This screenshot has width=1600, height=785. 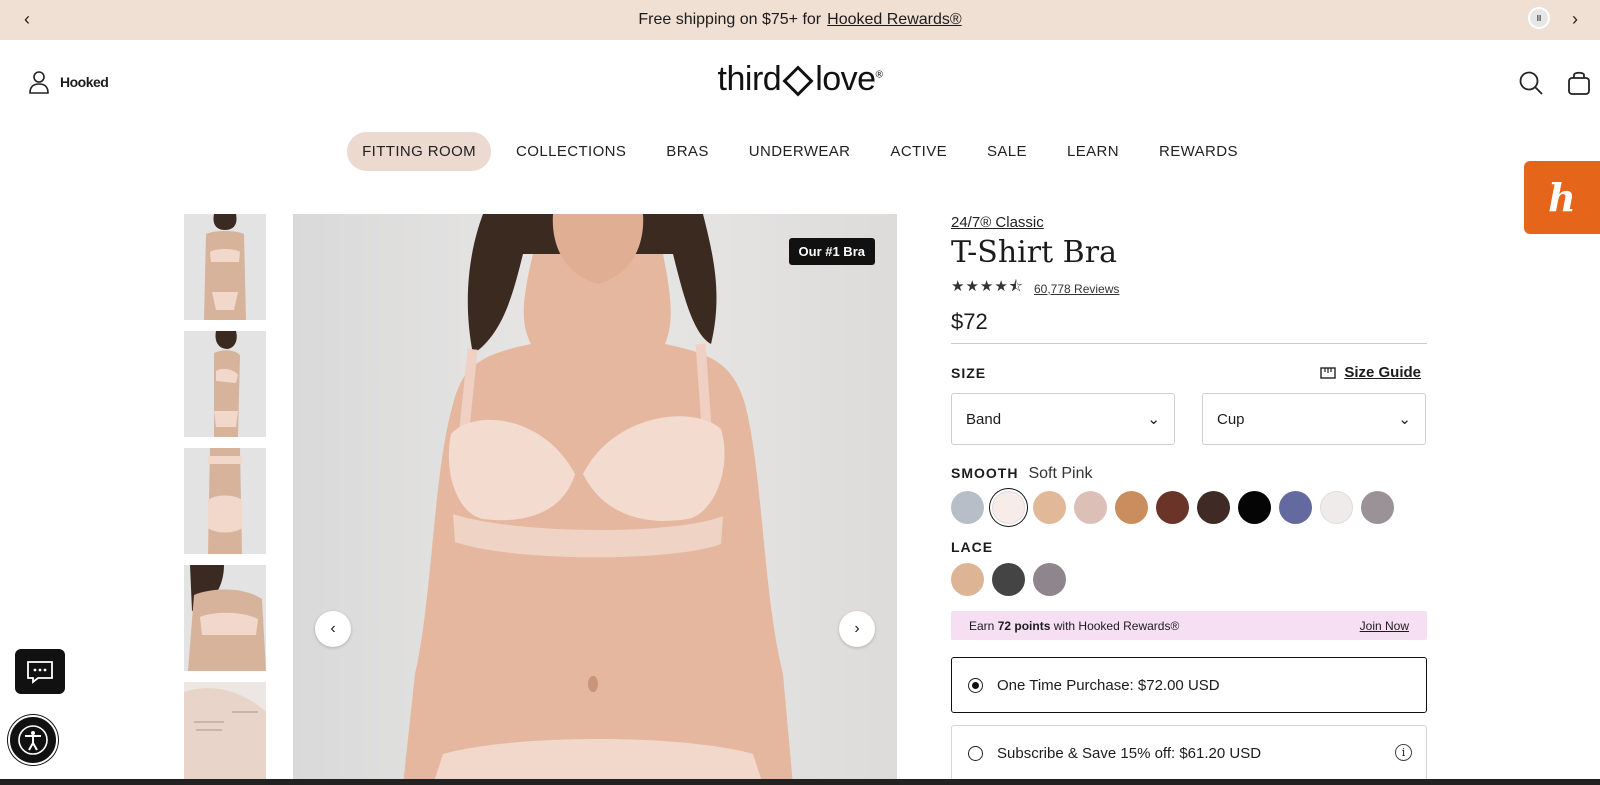 I want to click on accessibility-icon, so click(x=33, y=740).